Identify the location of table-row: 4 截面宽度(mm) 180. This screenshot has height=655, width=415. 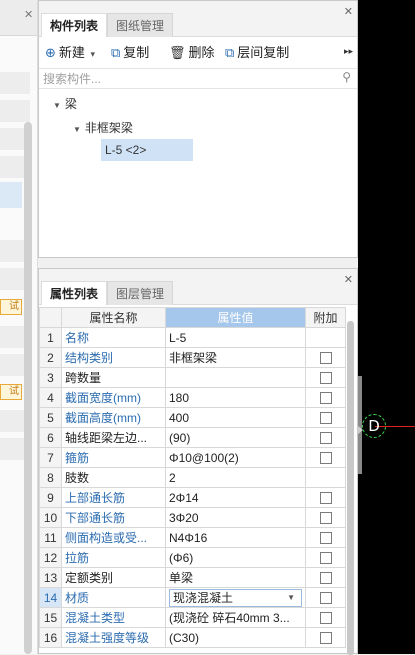
(192, 397).